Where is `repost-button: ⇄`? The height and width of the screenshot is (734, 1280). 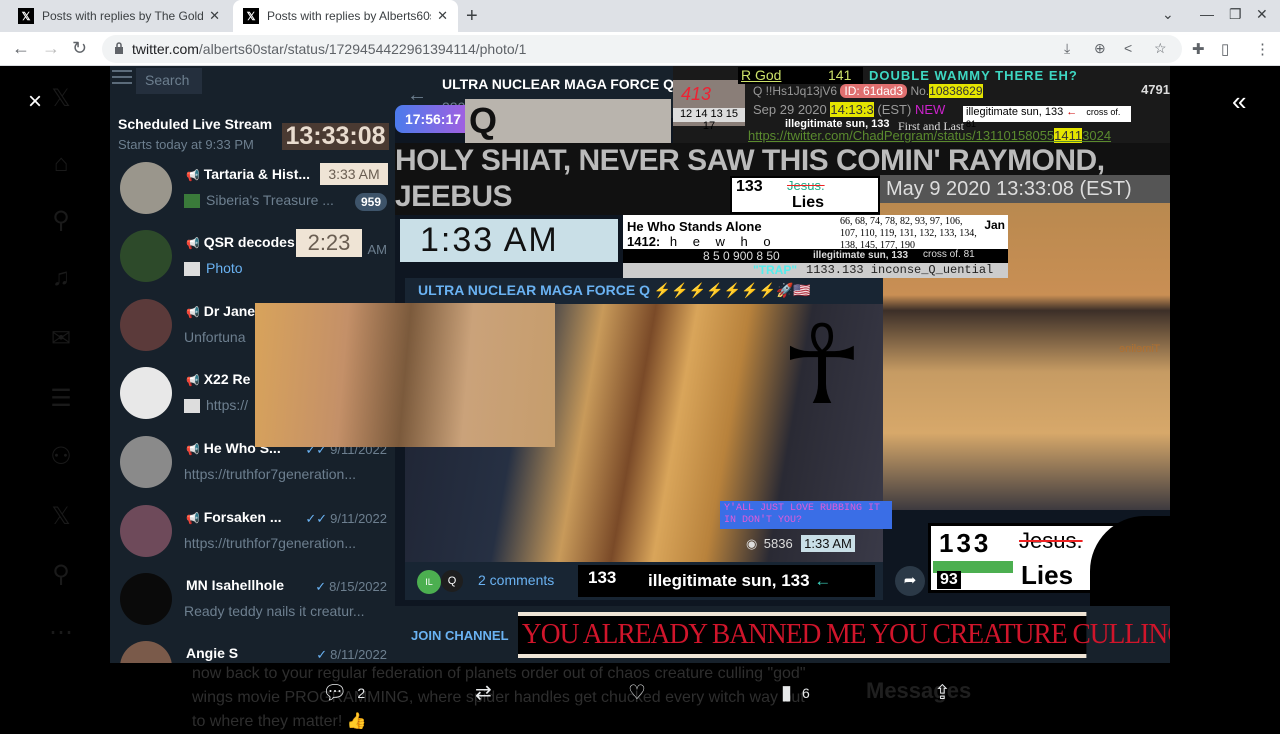
repost-button: ⇄ is located at coordinates (483, 692).